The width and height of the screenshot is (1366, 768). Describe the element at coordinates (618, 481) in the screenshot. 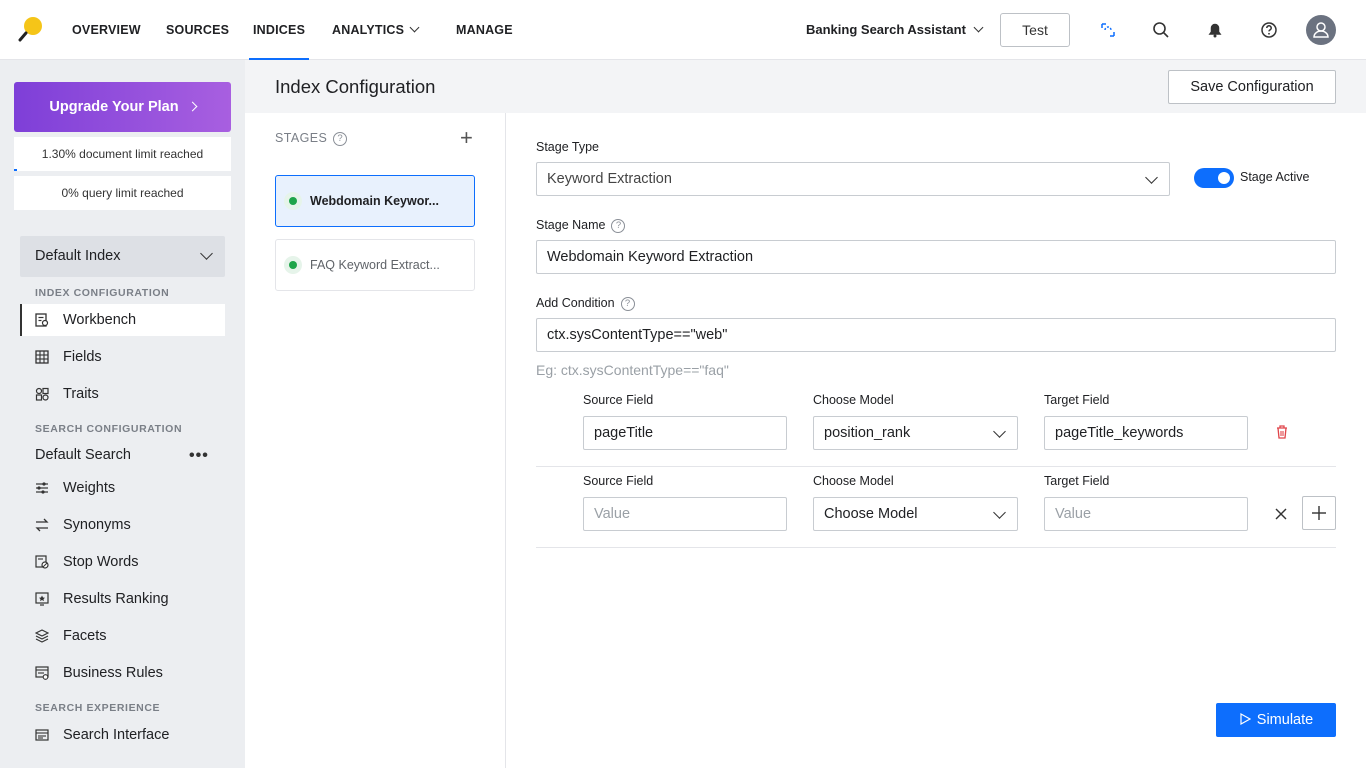

I see `source-field-label: Source Field` at that location.